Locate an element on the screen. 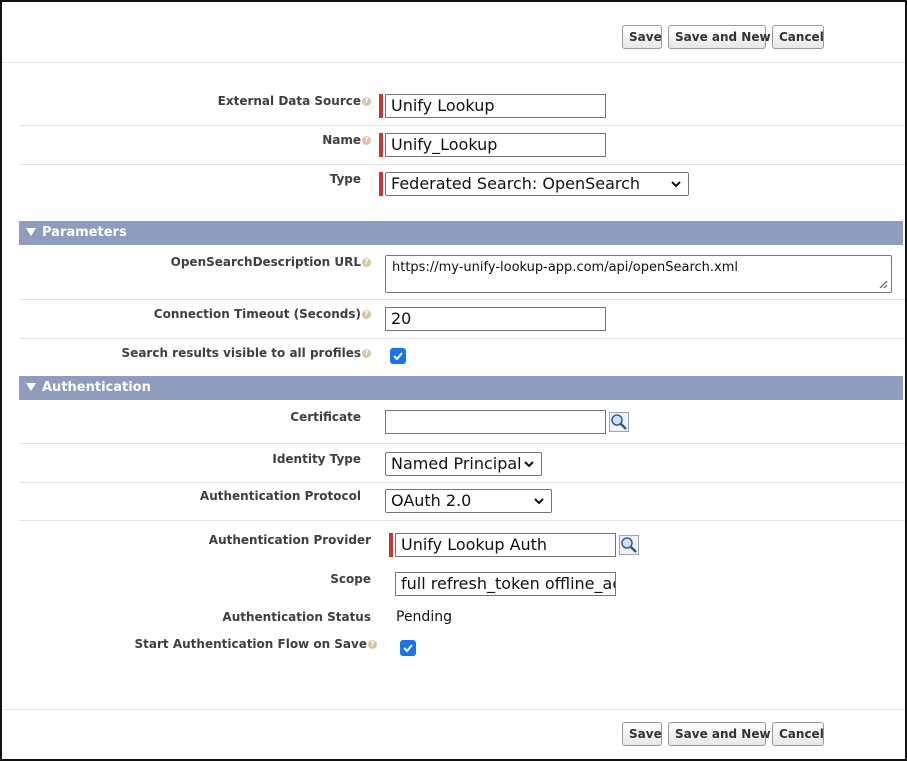  auth-protocol-select: OAuth 2.0 is located at coordinates (468, 501).